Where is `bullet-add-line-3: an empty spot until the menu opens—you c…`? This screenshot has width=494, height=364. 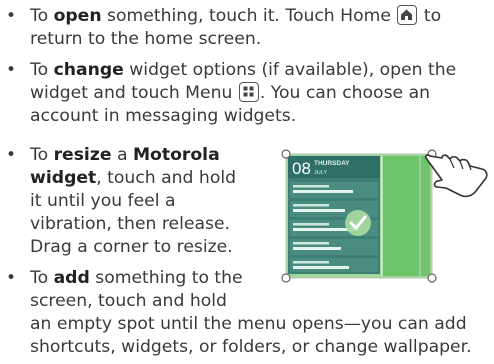
bullet-add-line-3: an empty spot until the menu opens—you c… is located at coordinates (248, 324).